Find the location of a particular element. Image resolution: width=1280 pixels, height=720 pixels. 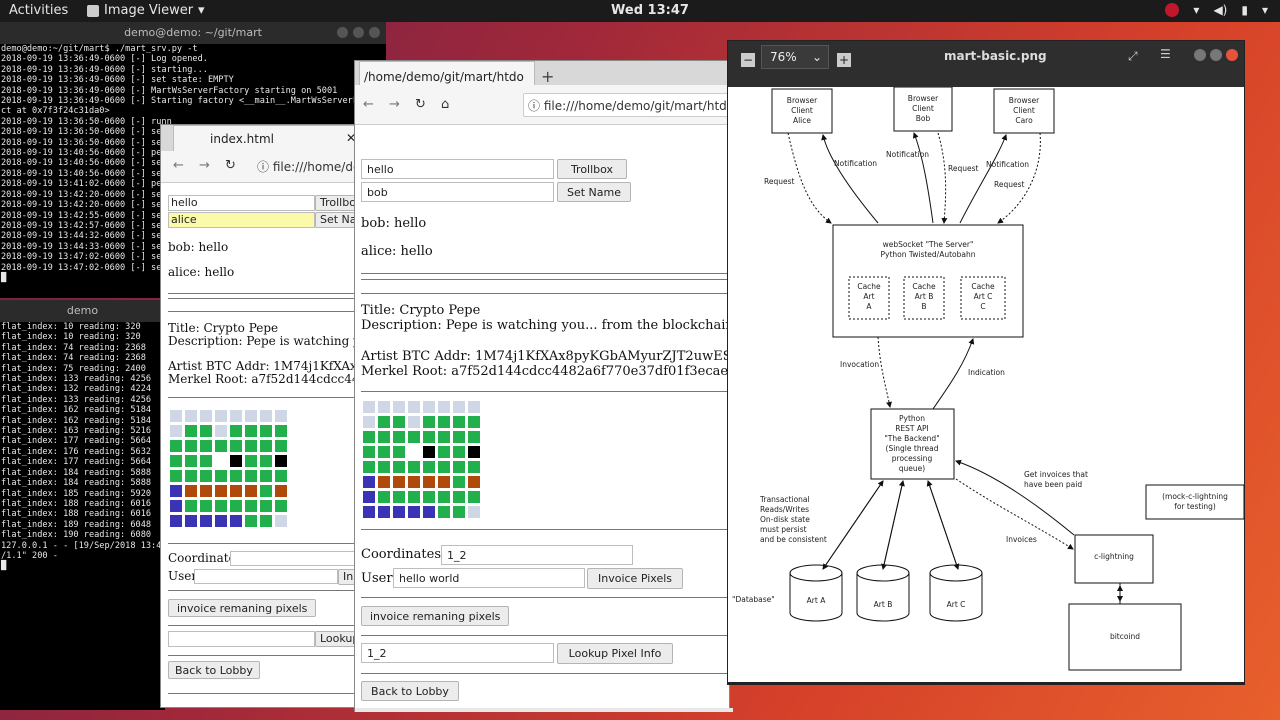

terminal-titlebar: demo@demo: ~/git/mart is located at coordinates (193, 33).